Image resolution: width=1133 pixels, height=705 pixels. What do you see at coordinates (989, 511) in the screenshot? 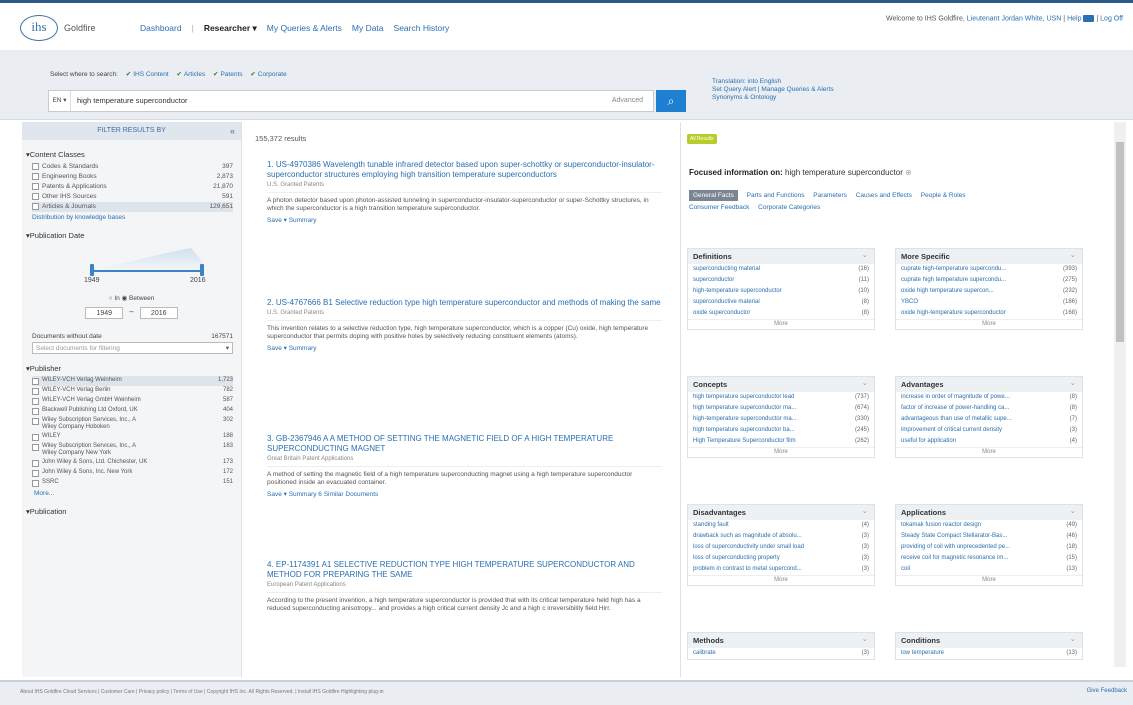
I see `box-title: Applications` at bounding box center [989, 511].